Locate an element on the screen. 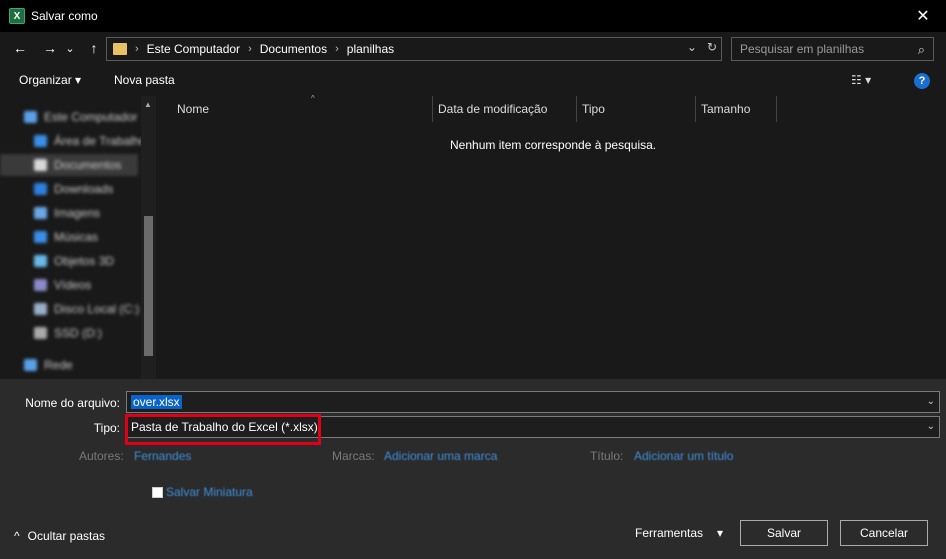 This screenshot has height=559, width=946. file-type-value: Pasta de Trabalho do Excel (*.xlsx) is located at coordinates (224, 427).